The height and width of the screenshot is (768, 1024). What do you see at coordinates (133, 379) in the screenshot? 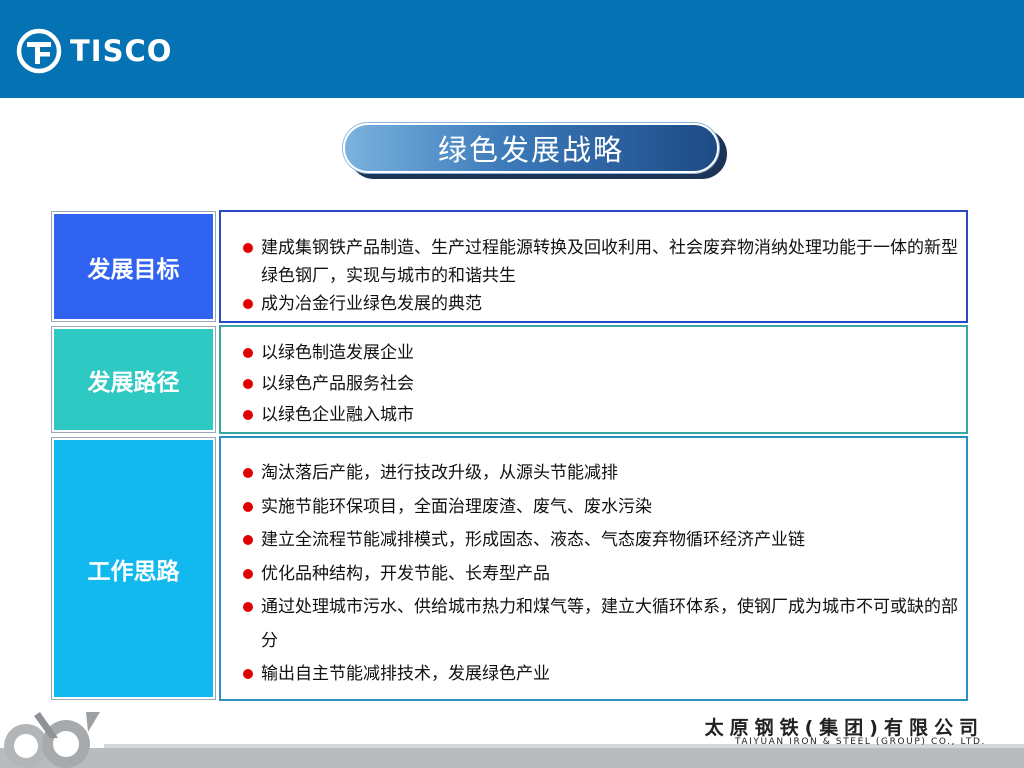
I see `section-label: 发展路径` at bounding box center [133, 379].